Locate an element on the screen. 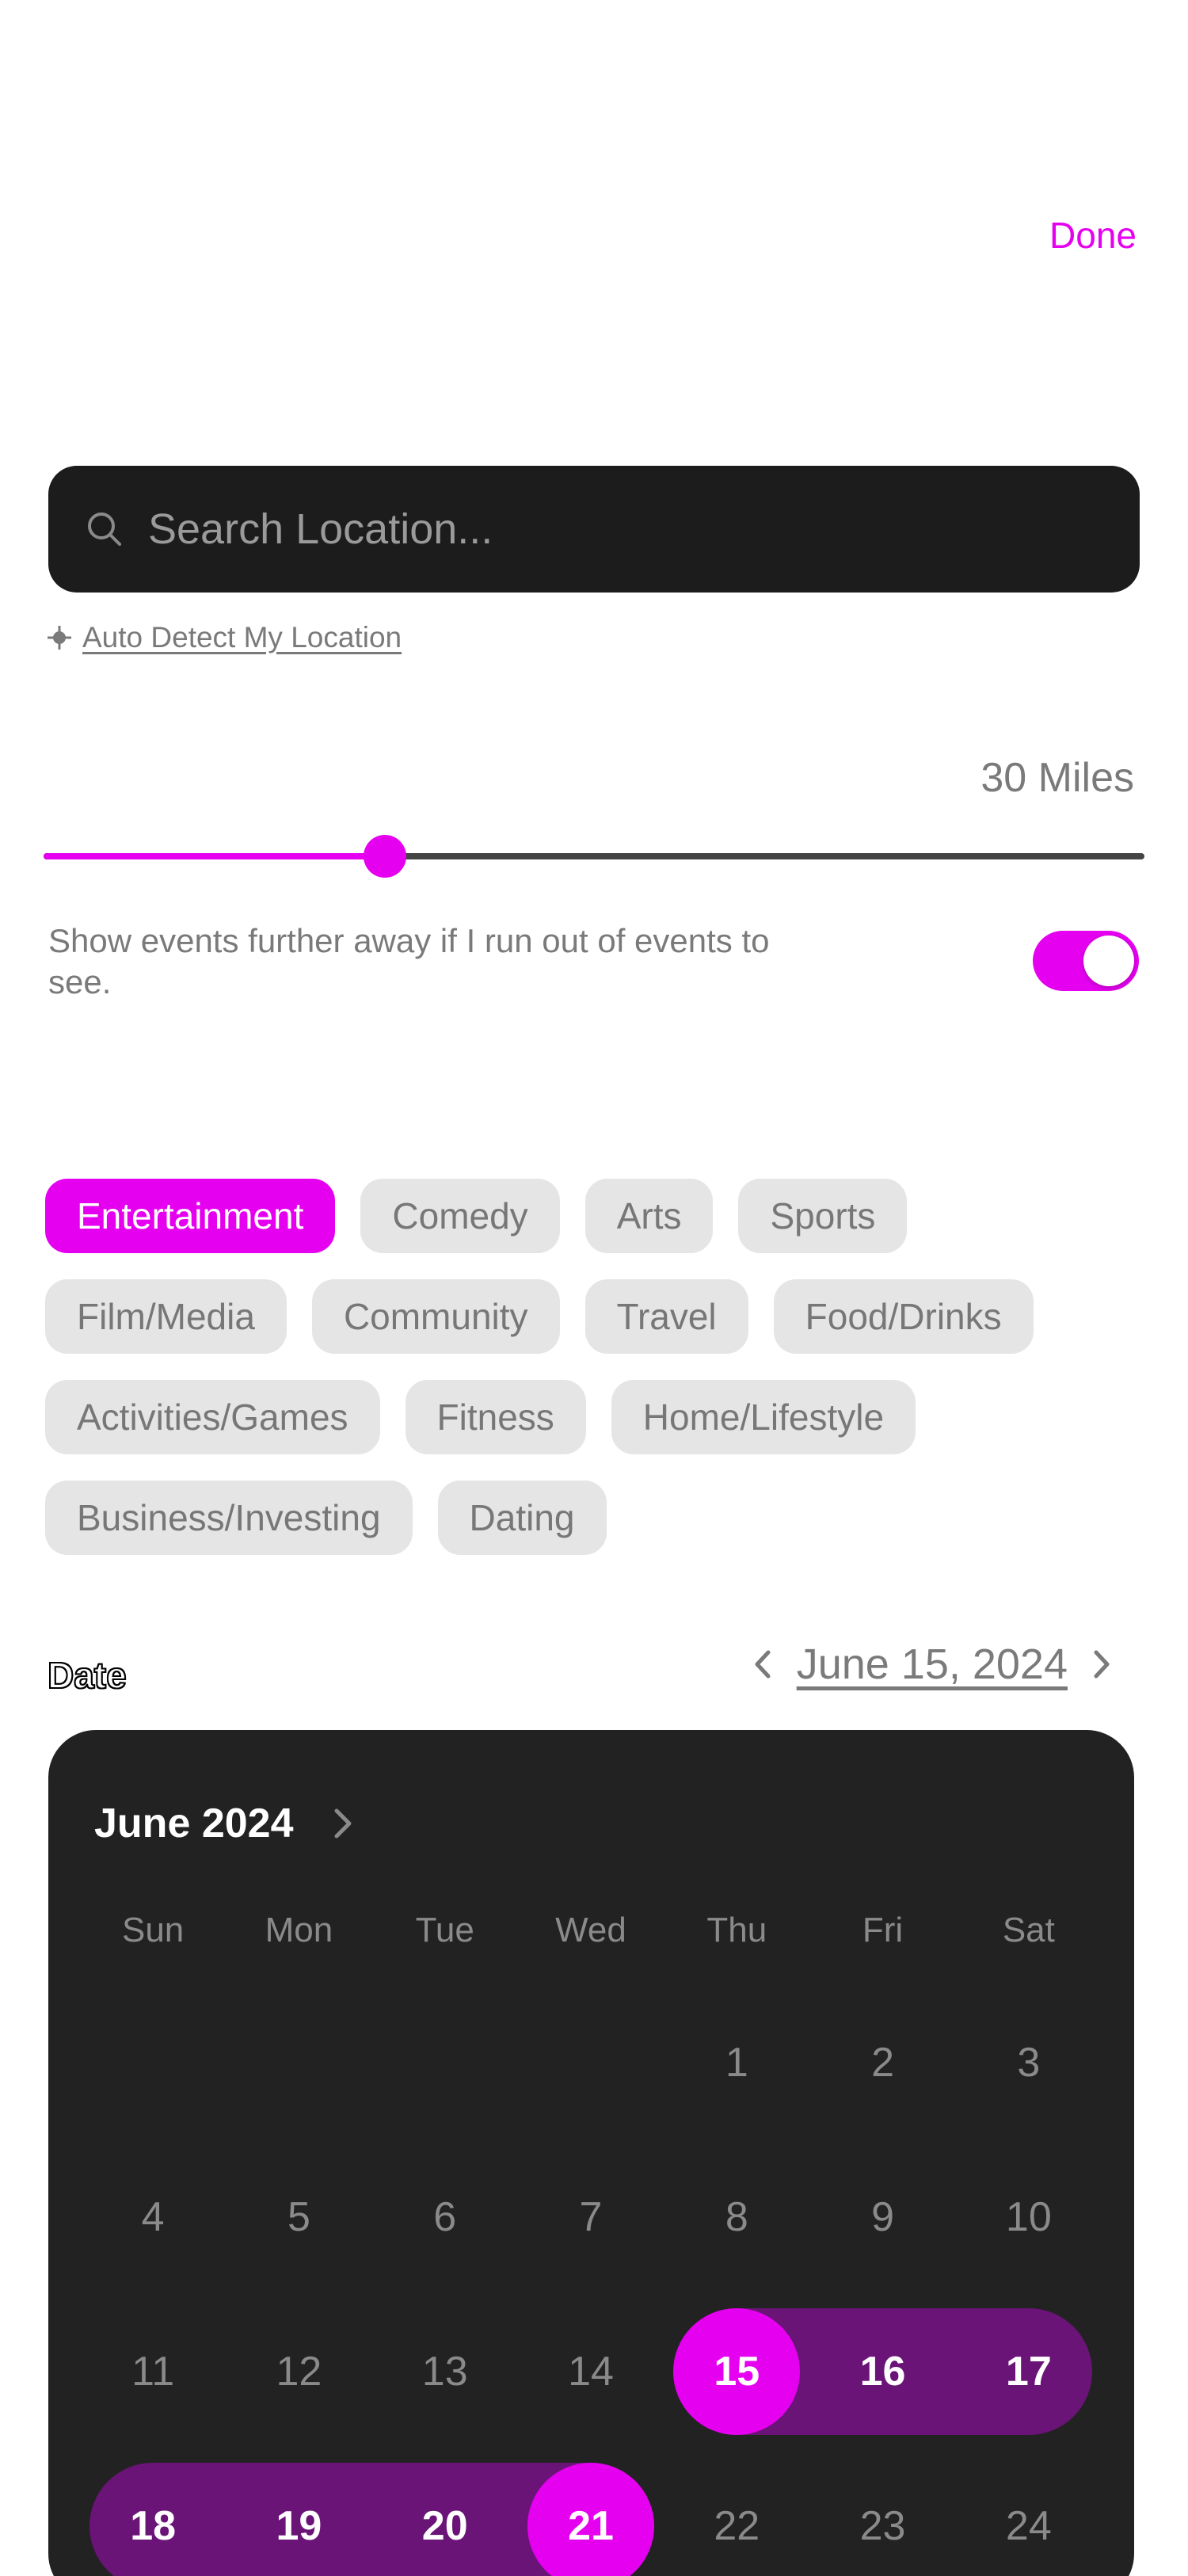  calendar-day: 1 is located at coordinates (736, 2062).